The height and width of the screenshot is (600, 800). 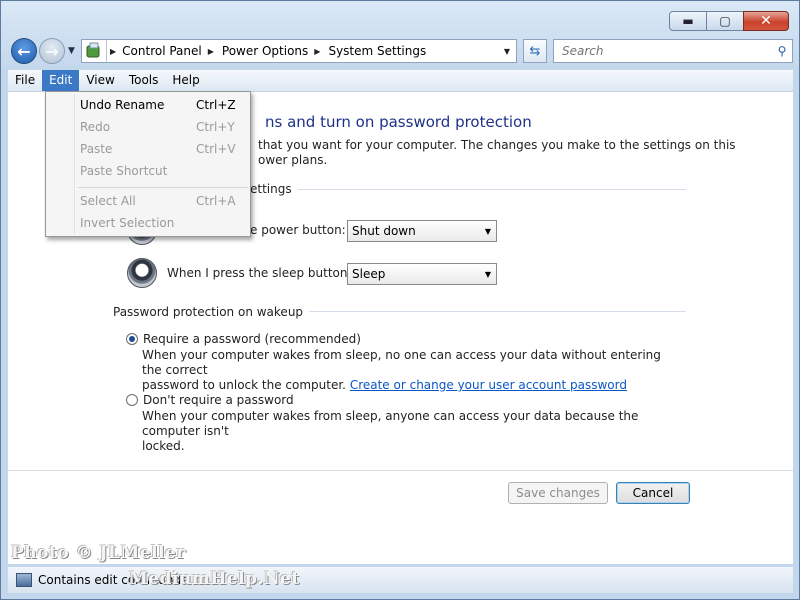 What do you see at coordinates (293, 160) in the screenshot?
I see `page-description-line2: ower plans.` at bounding box center [293, 160].